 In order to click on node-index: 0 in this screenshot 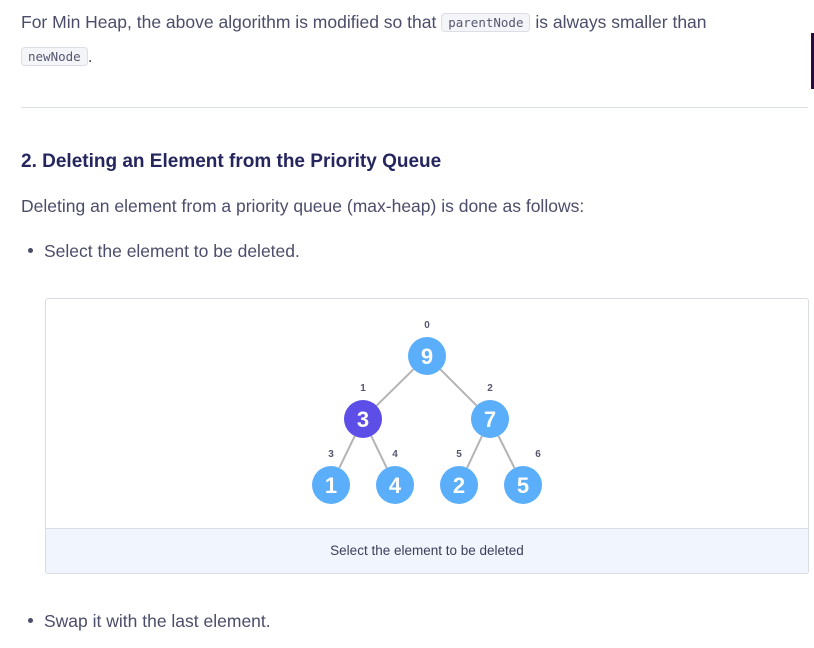, I will do `click(427, 325)`.